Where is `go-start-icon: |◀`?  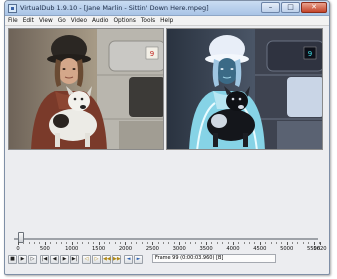 go-start-icon: |◀ is located at coordinates (44, 259).